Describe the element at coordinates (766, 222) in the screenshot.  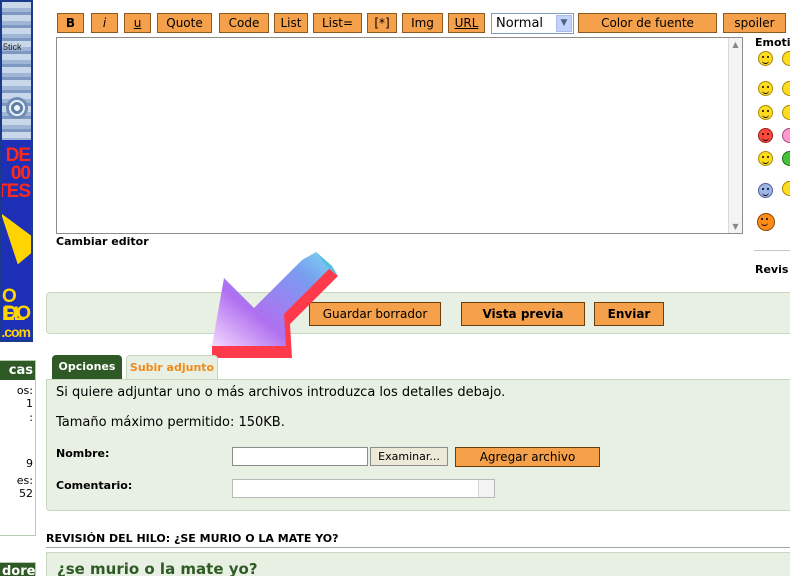
I see `pumpkin-icon` at that location.